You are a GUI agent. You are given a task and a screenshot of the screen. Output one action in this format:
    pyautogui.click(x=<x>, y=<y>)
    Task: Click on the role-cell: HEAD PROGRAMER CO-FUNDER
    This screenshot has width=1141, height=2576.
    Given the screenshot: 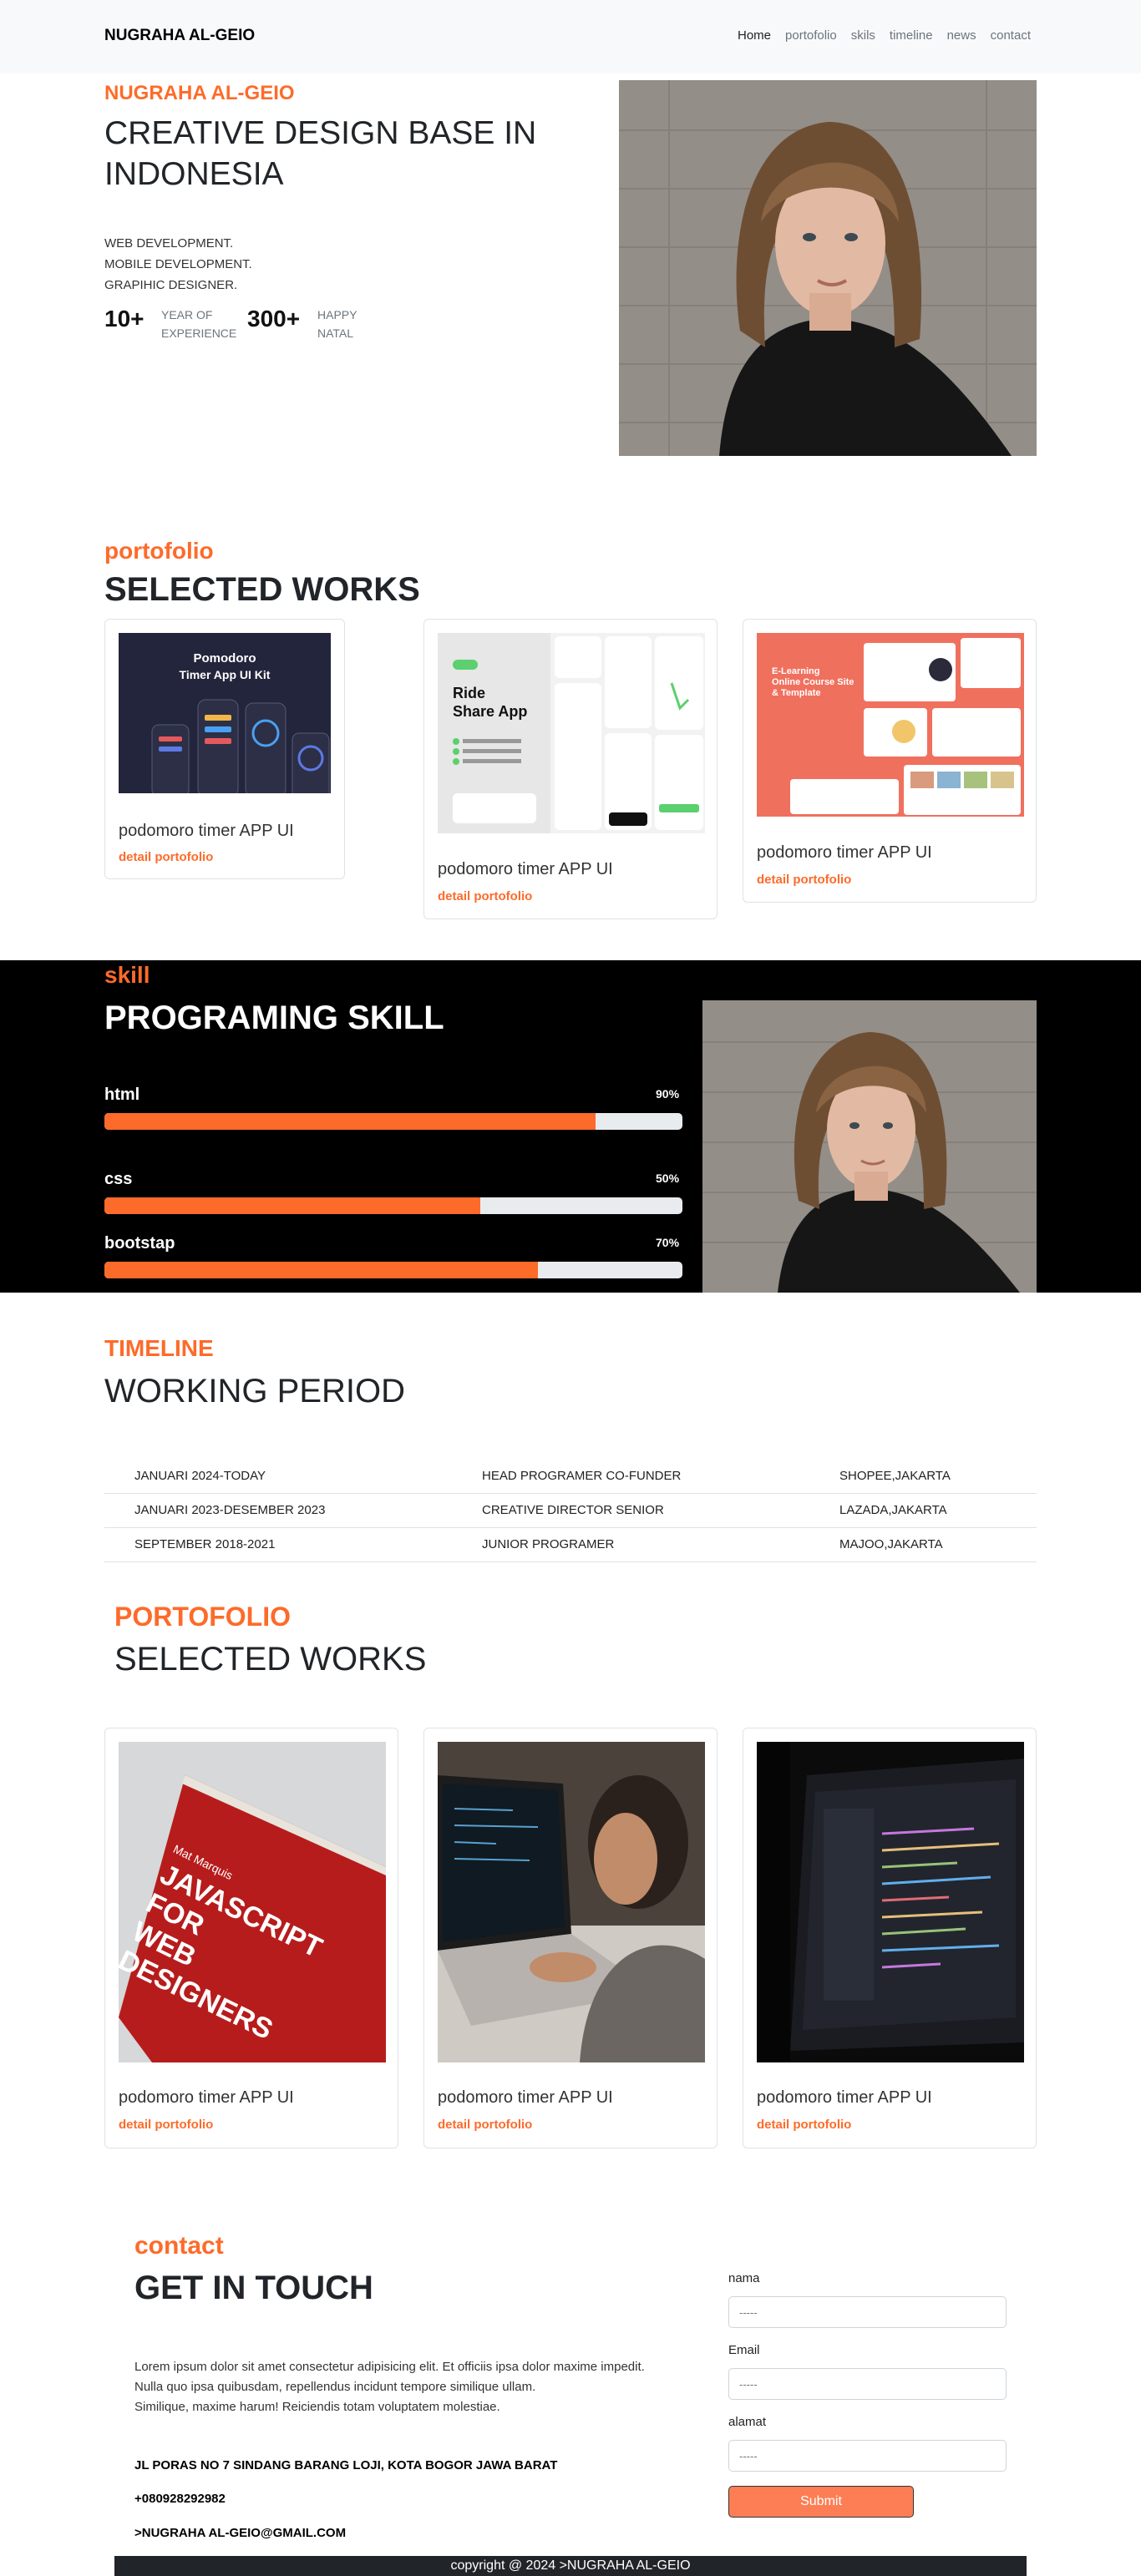 What is the action you would take?
    pyautogui.click(x=660, y=1477)
    